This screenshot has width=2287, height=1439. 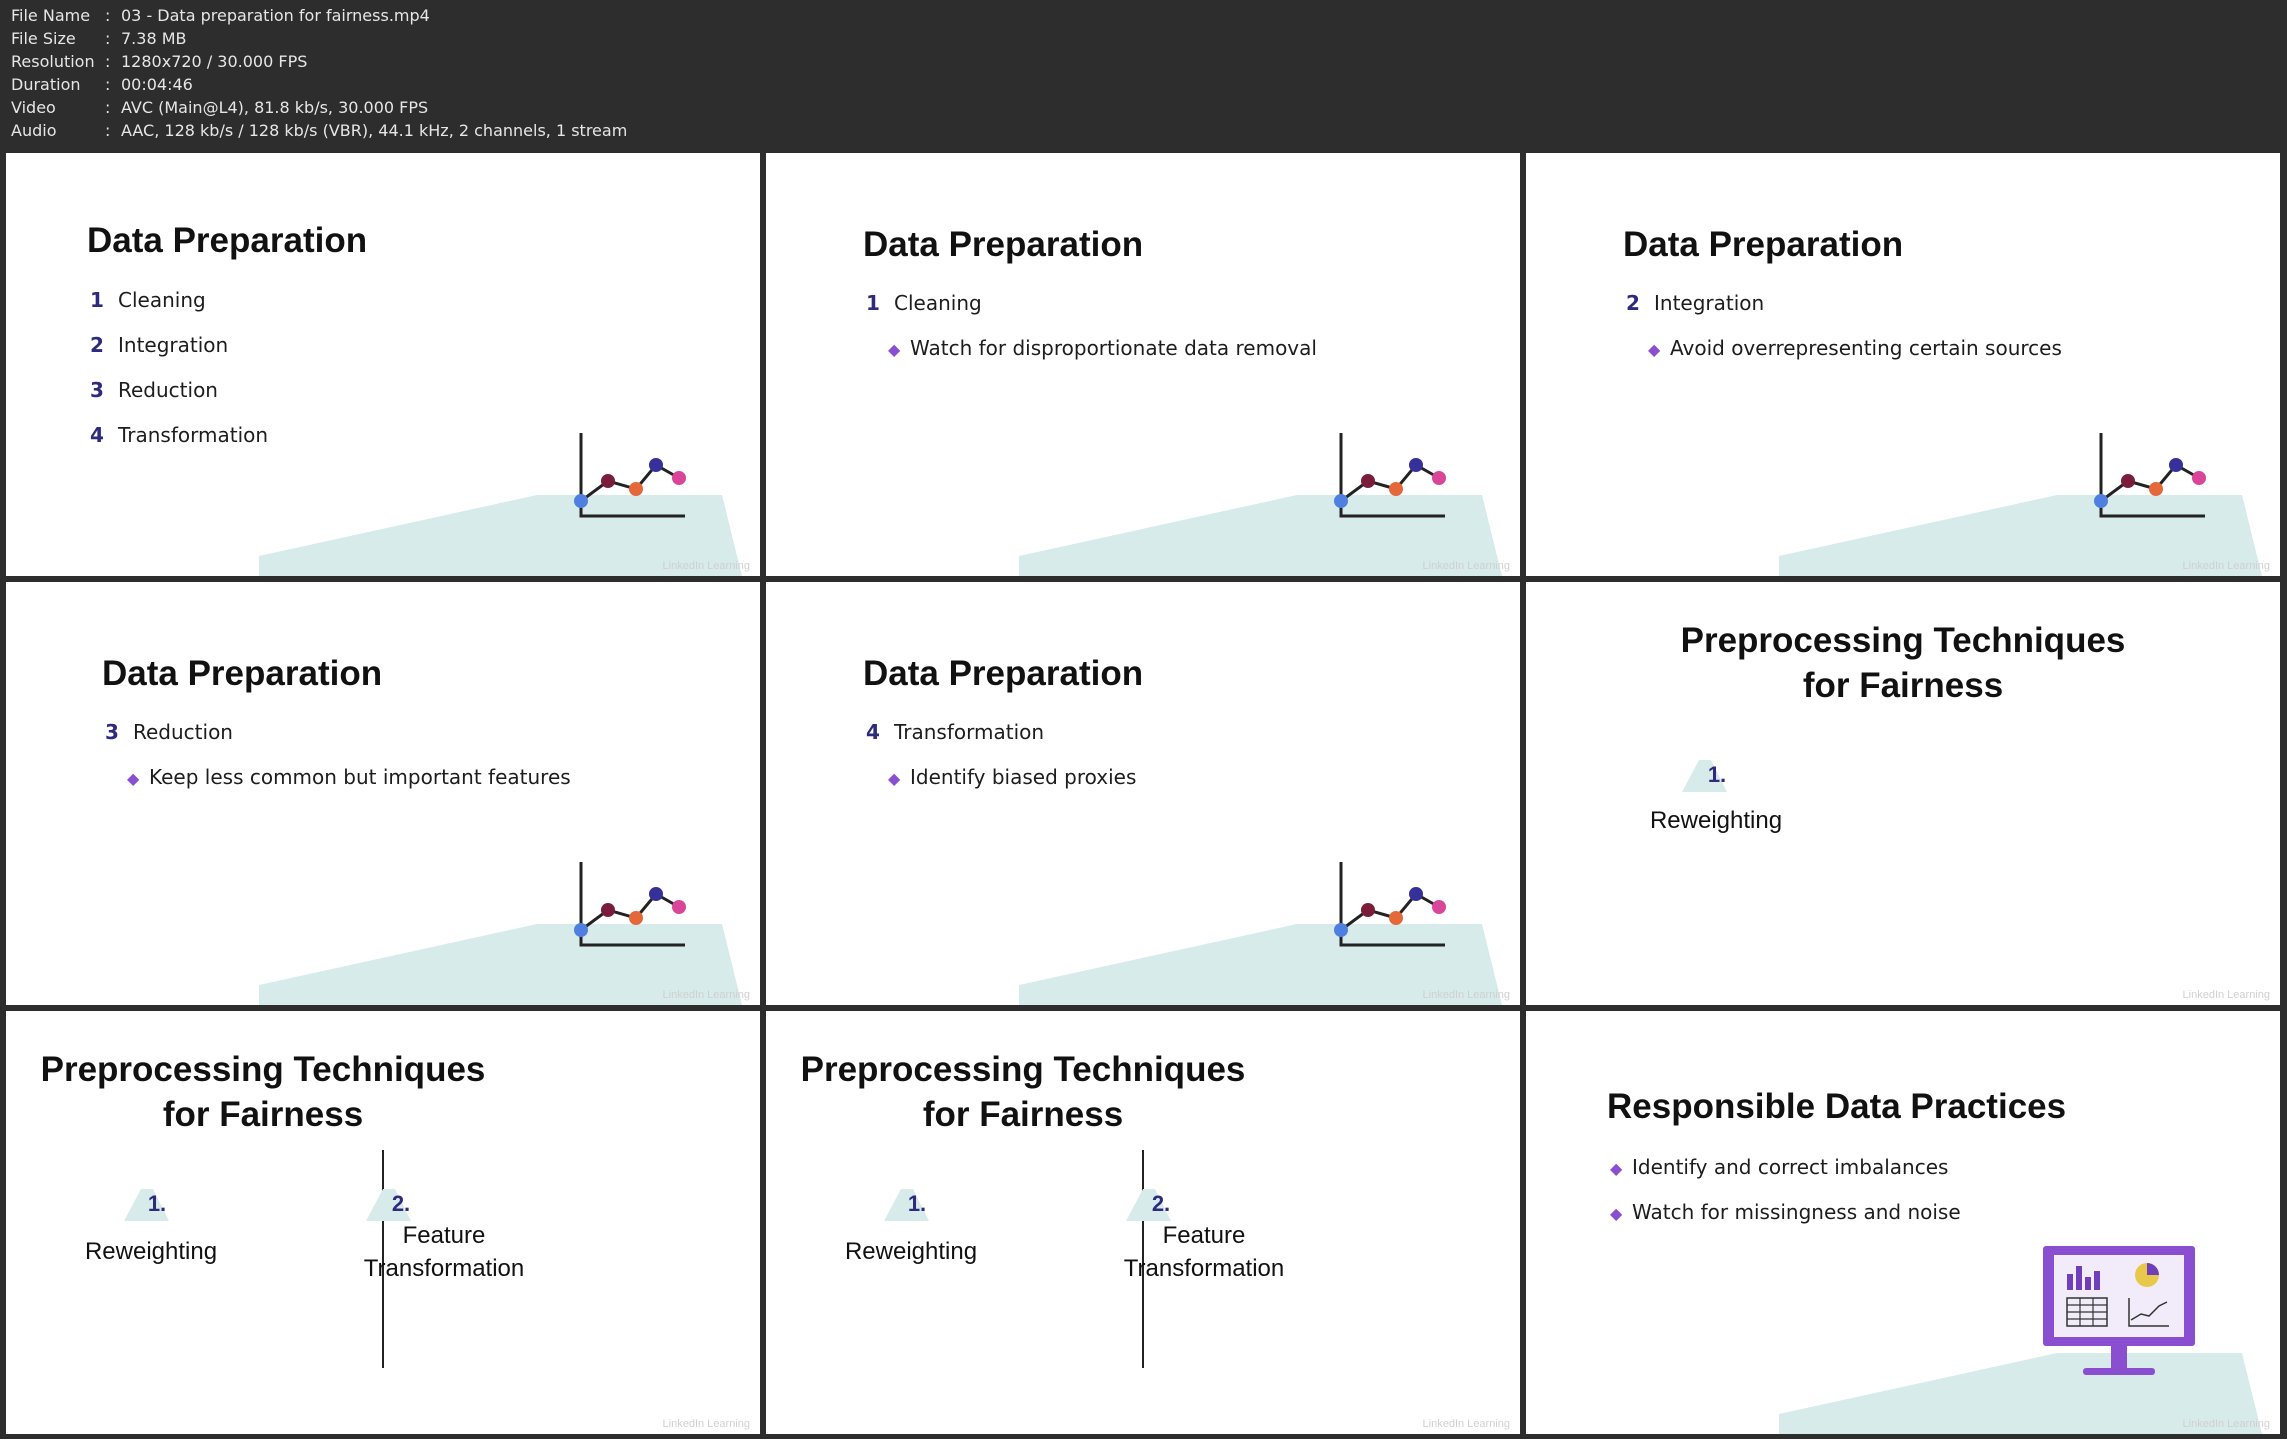 What do you see at coordinates (1779, 1167) in the screenshot?
I see `bullet-item: ◆ Identify and correct imbalances` at bounding box center [1779, 1167].